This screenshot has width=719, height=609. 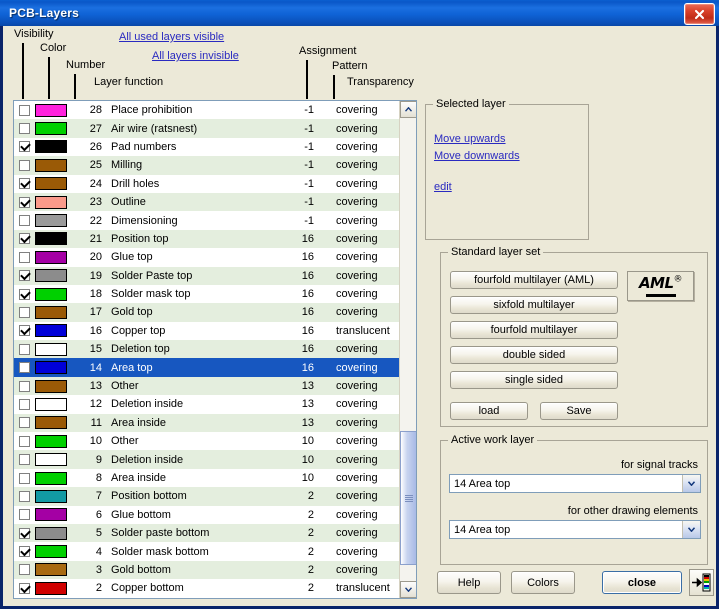 I want to click on table-row: 24 Drill holes -1 covering, so click(x=207, y=184).